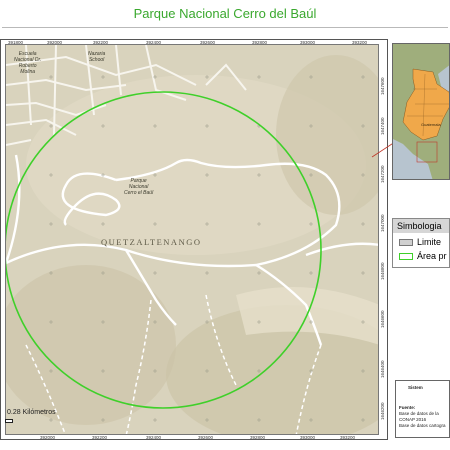  Describe the element at coordinates (31, 412) in the screenshot. I see `scale-label: 0.28 Kilómetros` at that location.